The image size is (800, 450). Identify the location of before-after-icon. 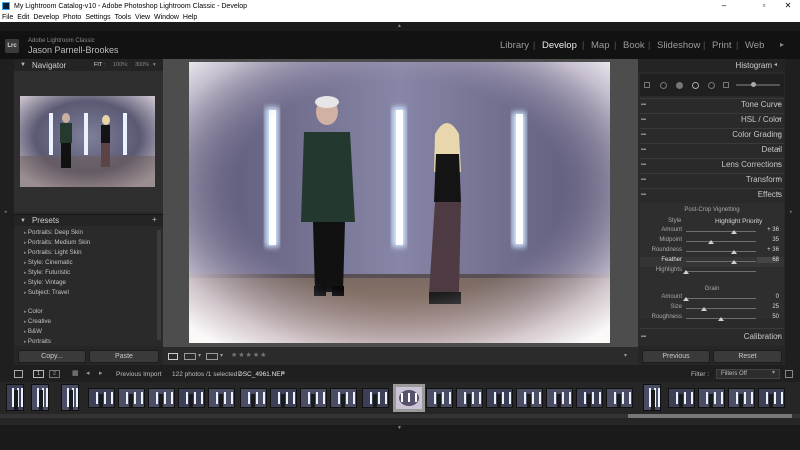
(190, 356).